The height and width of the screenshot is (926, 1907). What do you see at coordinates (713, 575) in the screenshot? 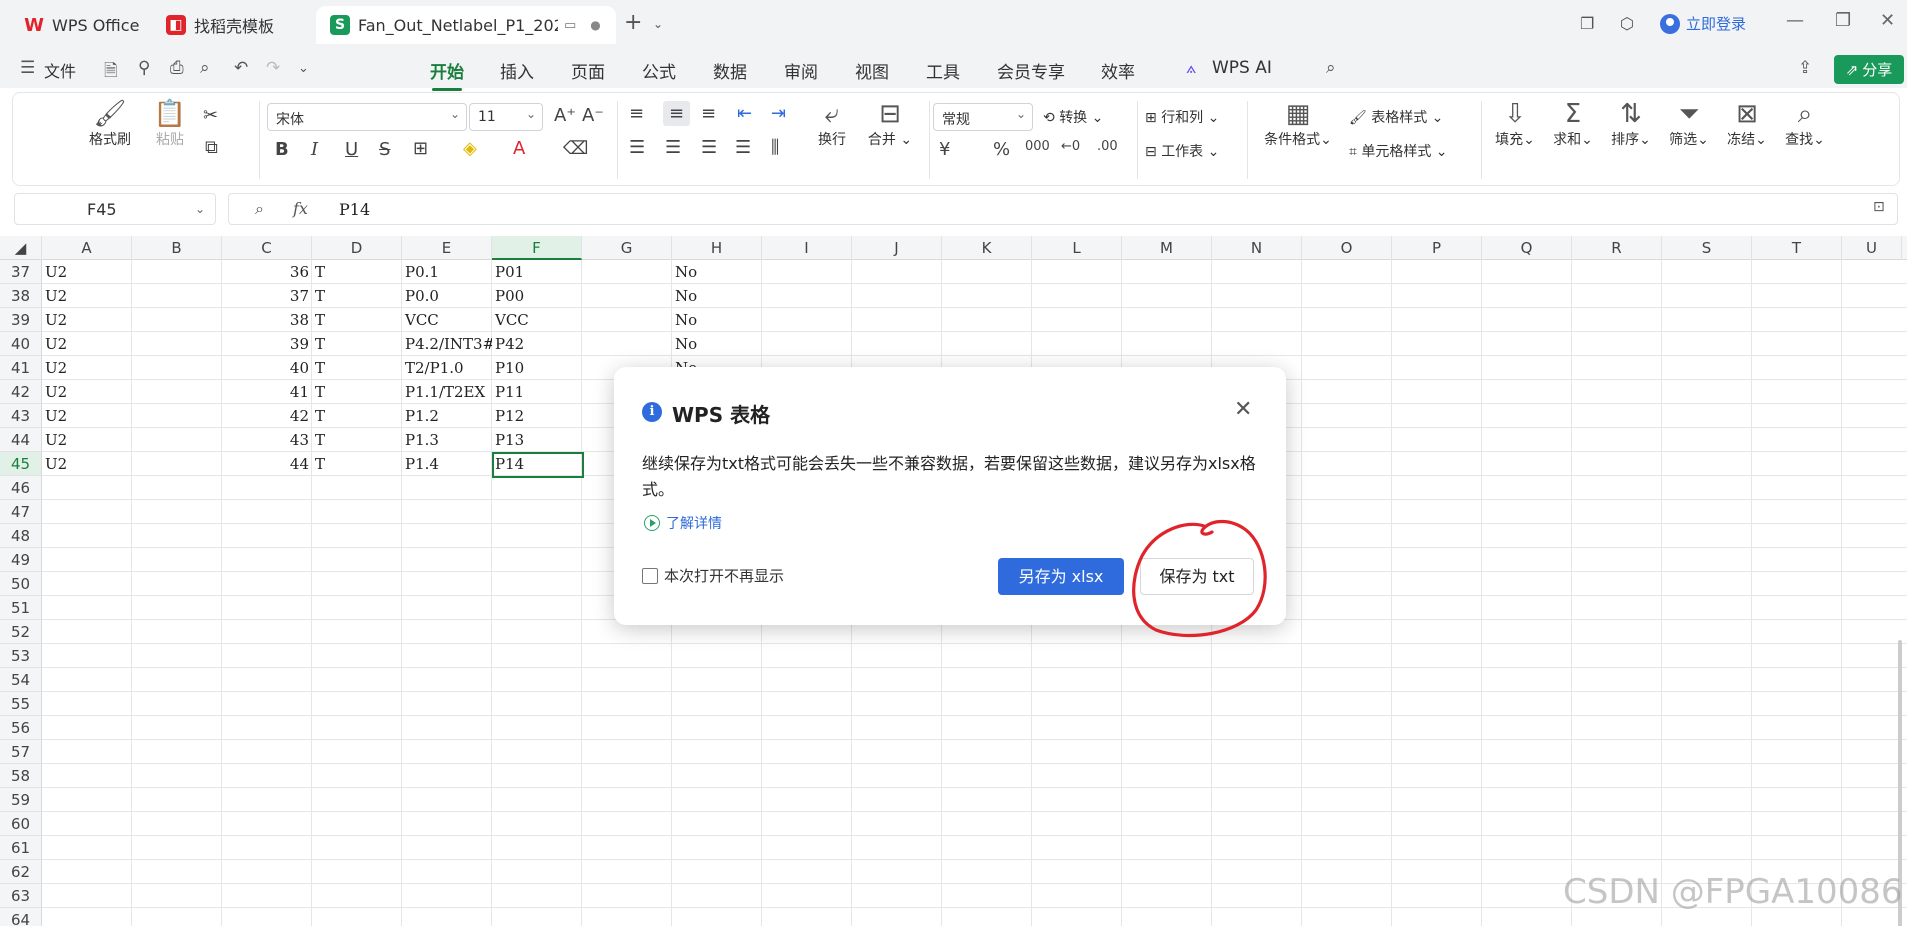
I see `dont-show-checkbox: 本次打开不再显示` at bounding box center [713, 575].